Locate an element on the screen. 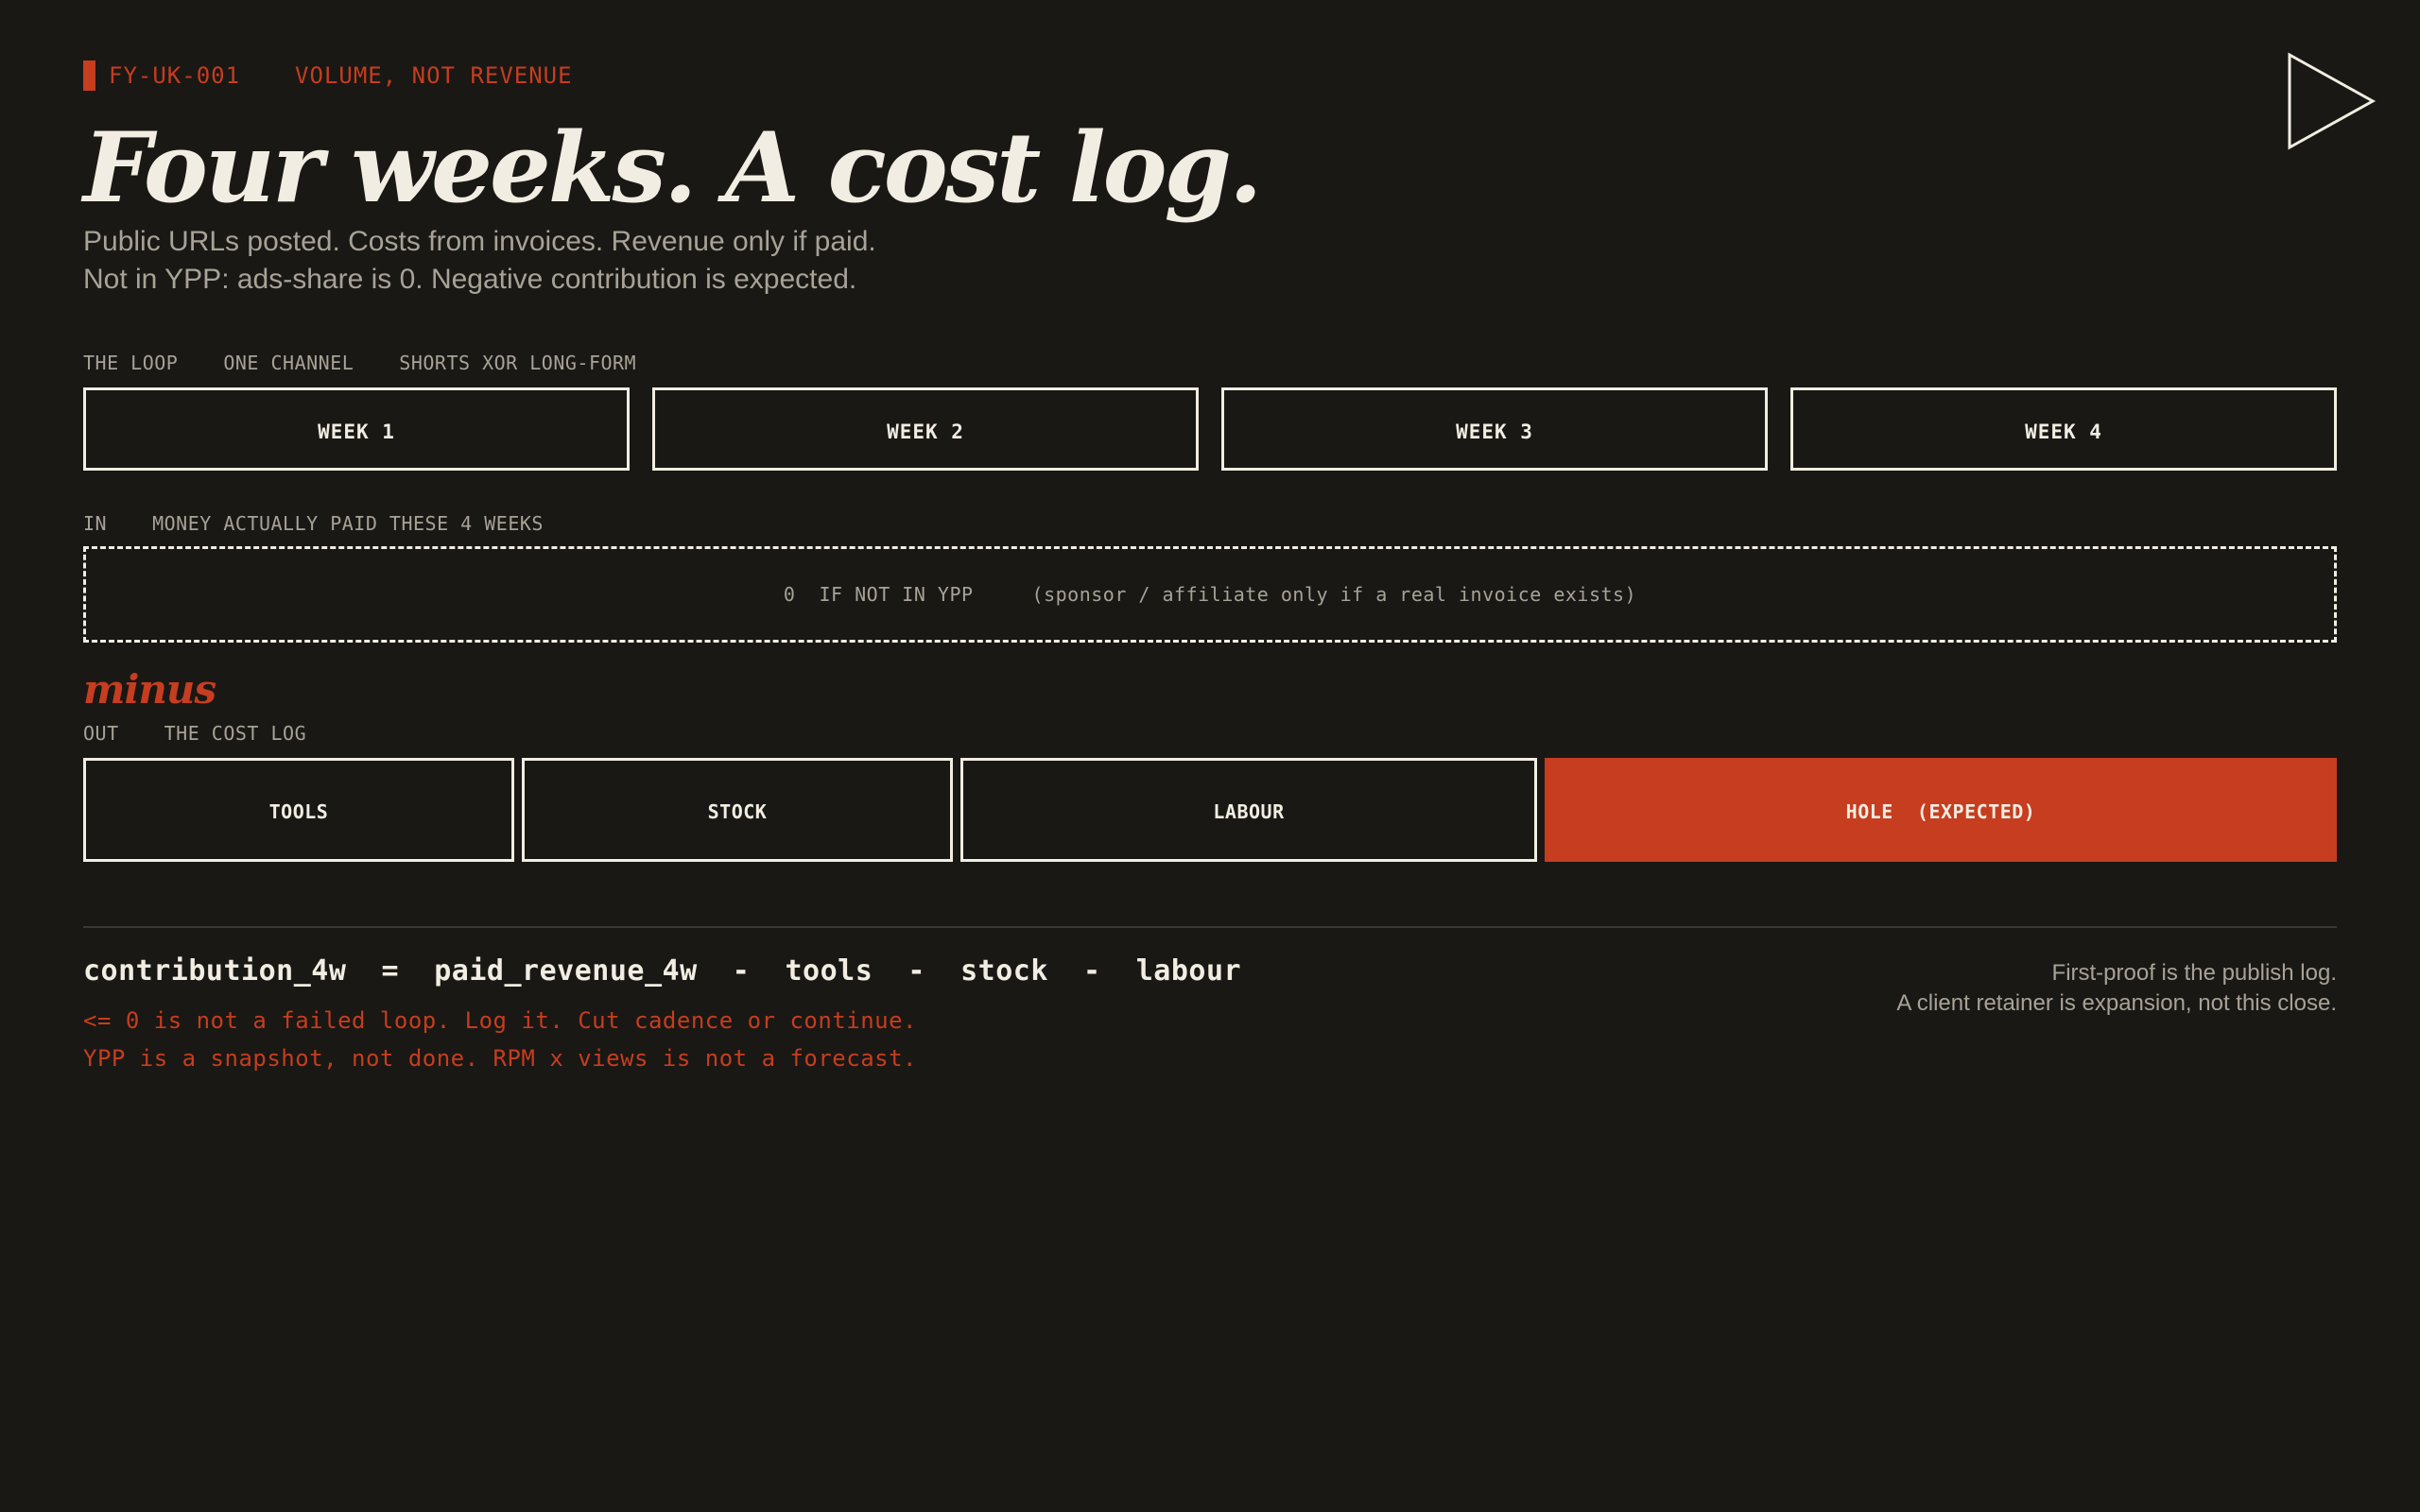 The height and width of the screenshot is (1512, 2420). cost-labour: LABOUR is located at coordinates (1248, 810).